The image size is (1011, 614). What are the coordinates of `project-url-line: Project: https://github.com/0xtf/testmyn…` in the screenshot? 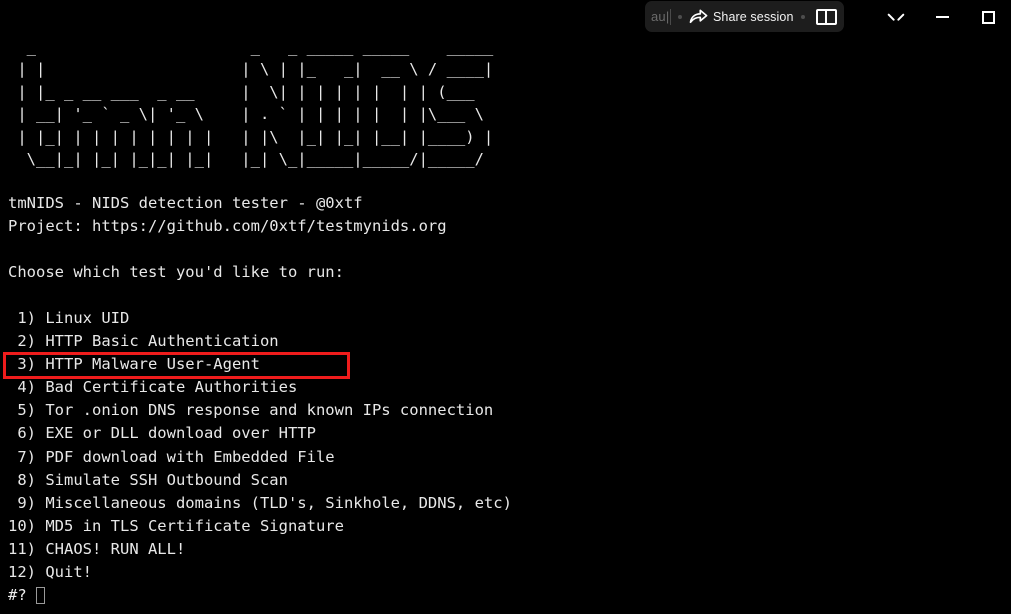 It's located at (227, 226).